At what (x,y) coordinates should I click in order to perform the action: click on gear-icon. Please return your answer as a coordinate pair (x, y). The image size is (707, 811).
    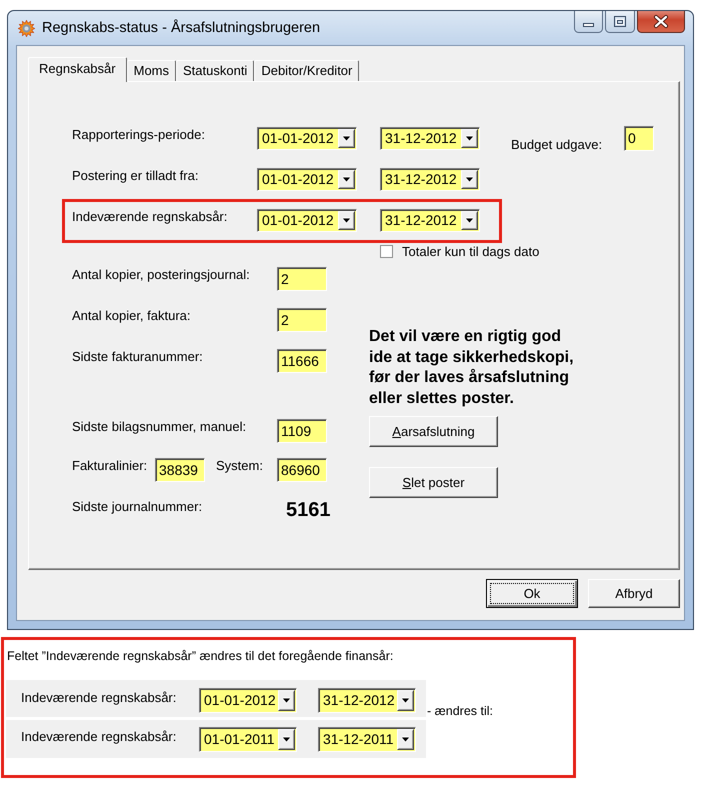
    Looking at the image, I should click on (26, 28).